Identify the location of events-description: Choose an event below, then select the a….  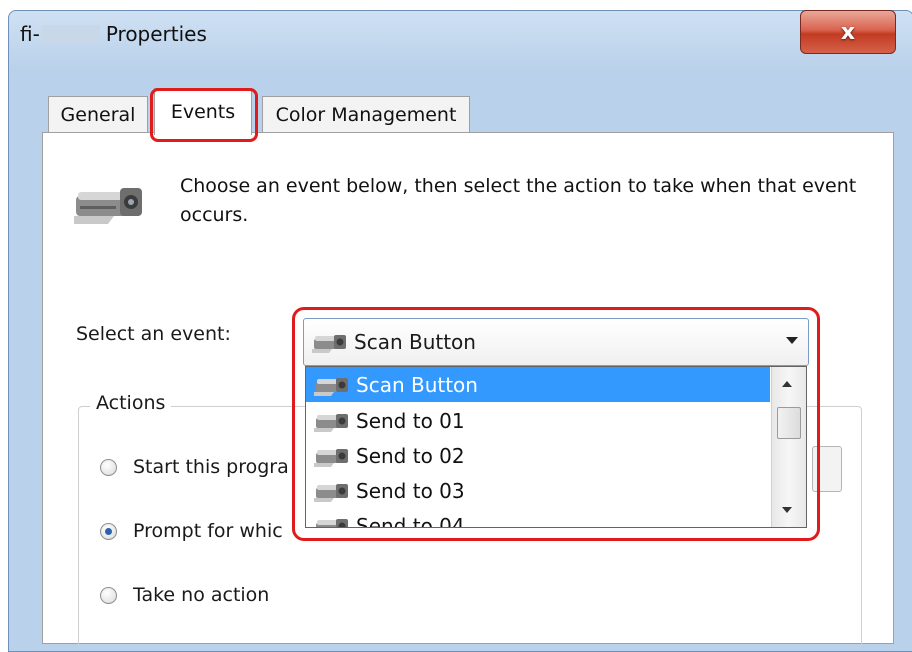
(518, 200).